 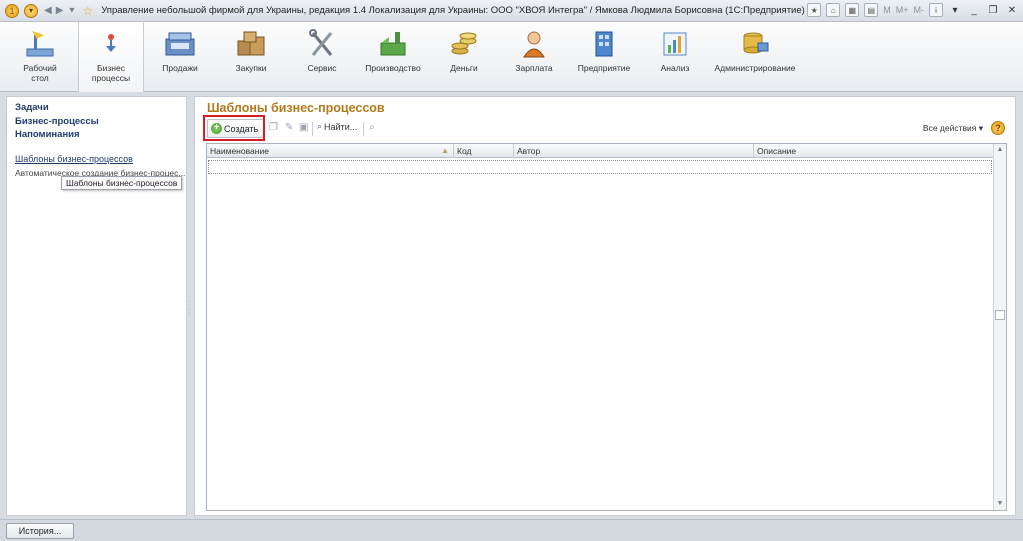 What do you see at coordinates (87, 11) in the screenshot?
I see `favorites-star-icon: ☆` at bounding box center [87, 11].